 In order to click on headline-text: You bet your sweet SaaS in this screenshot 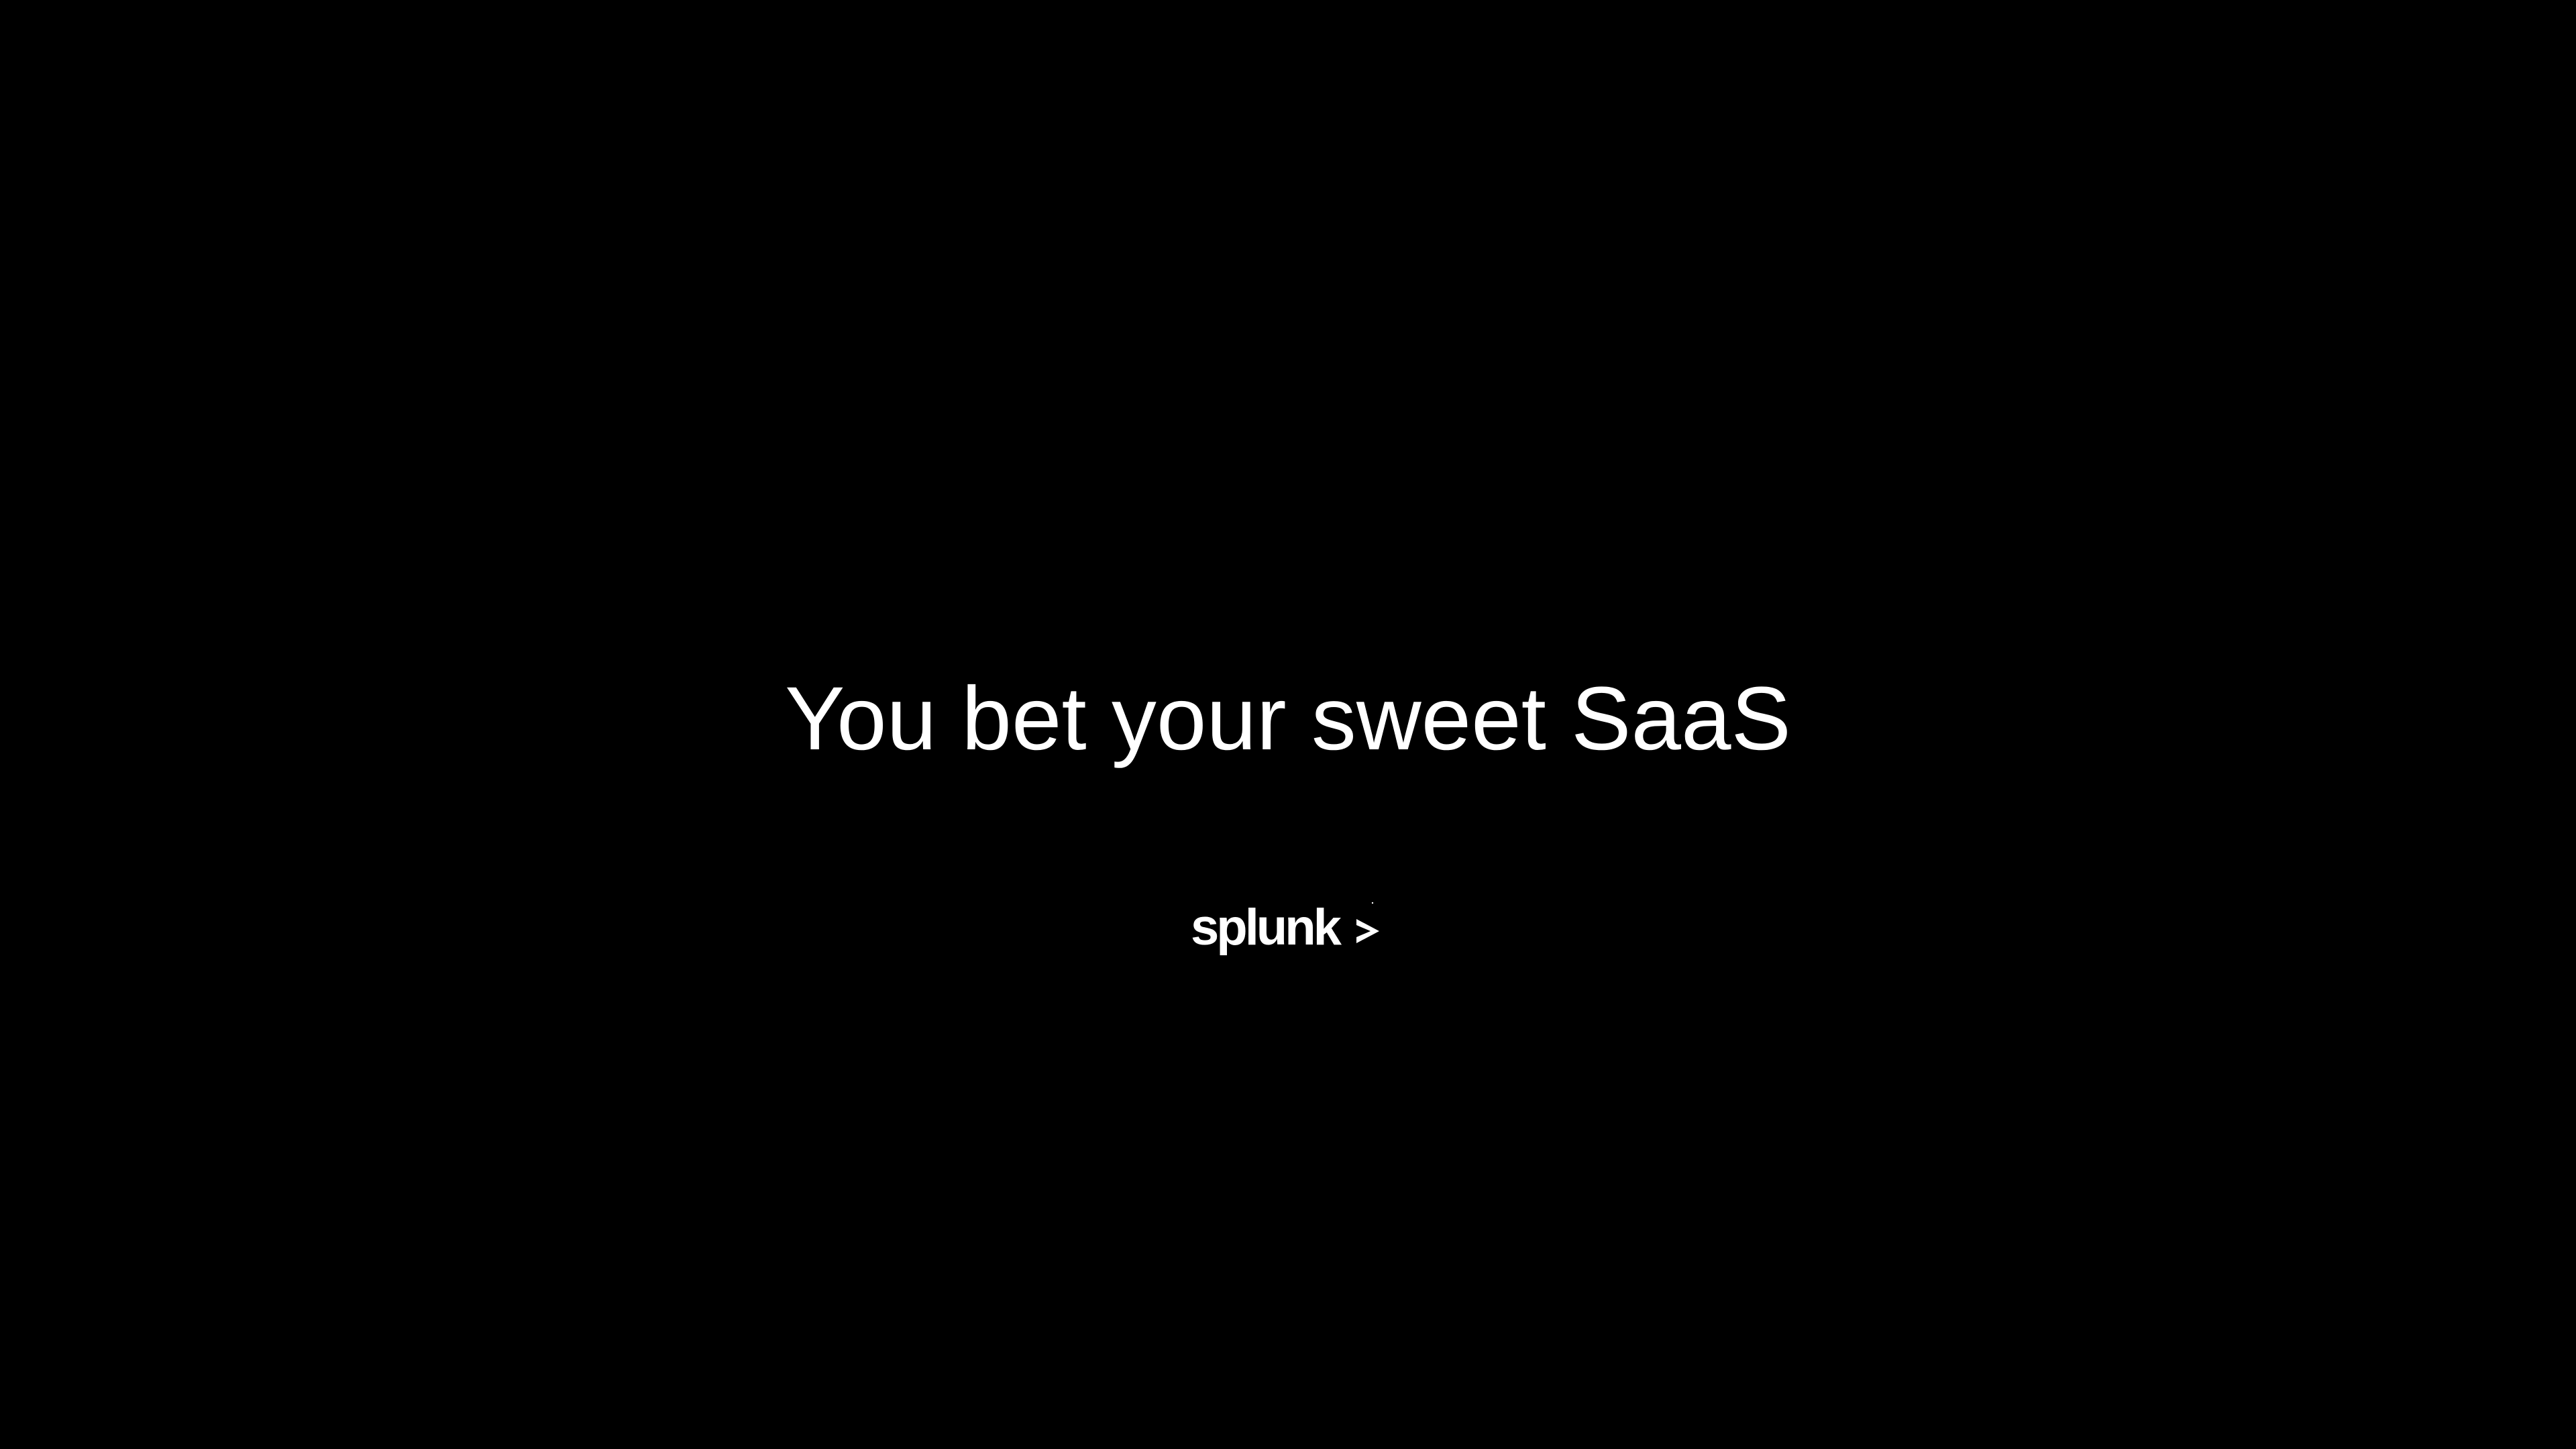, I will do `click(1288, 719)`.